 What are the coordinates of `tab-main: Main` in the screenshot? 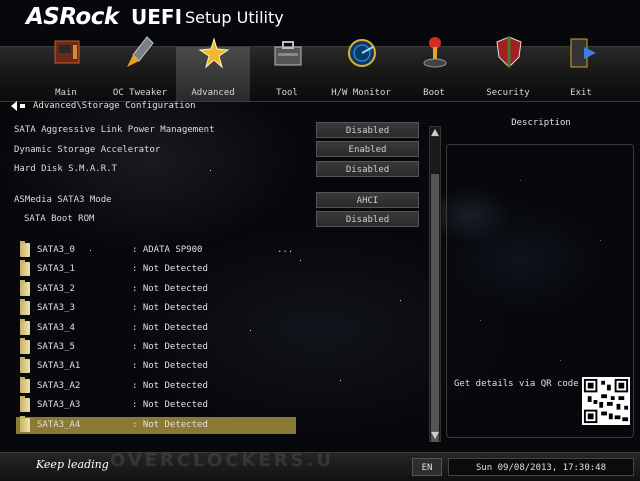 It's located at (66, 70).